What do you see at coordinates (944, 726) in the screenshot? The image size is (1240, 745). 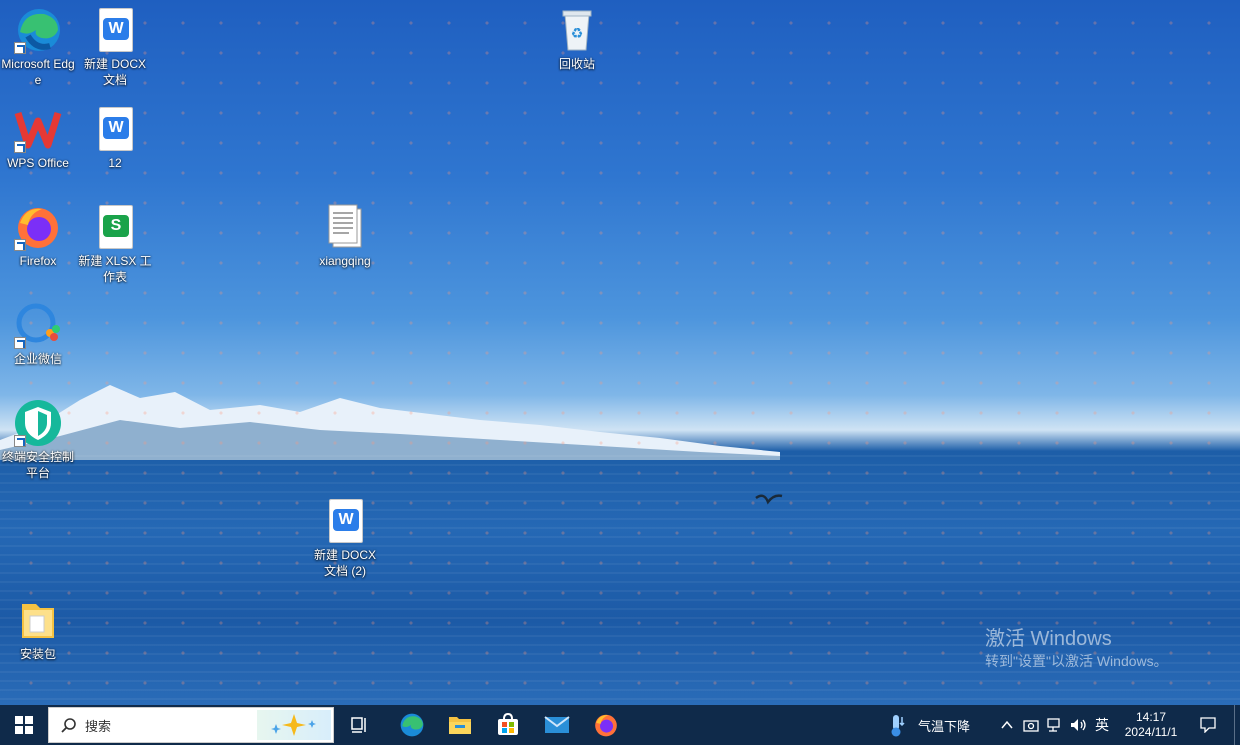 I see `weather-text: 气温下降` at bounding box center [944, 726].